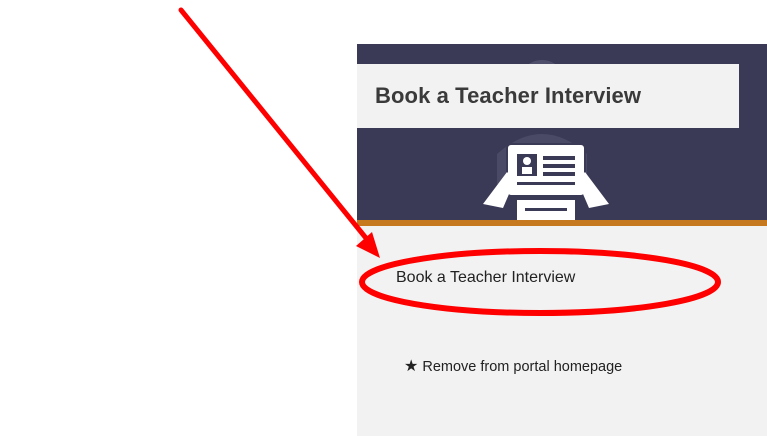  I want to click on star-icon: ★, so click(411, 366).